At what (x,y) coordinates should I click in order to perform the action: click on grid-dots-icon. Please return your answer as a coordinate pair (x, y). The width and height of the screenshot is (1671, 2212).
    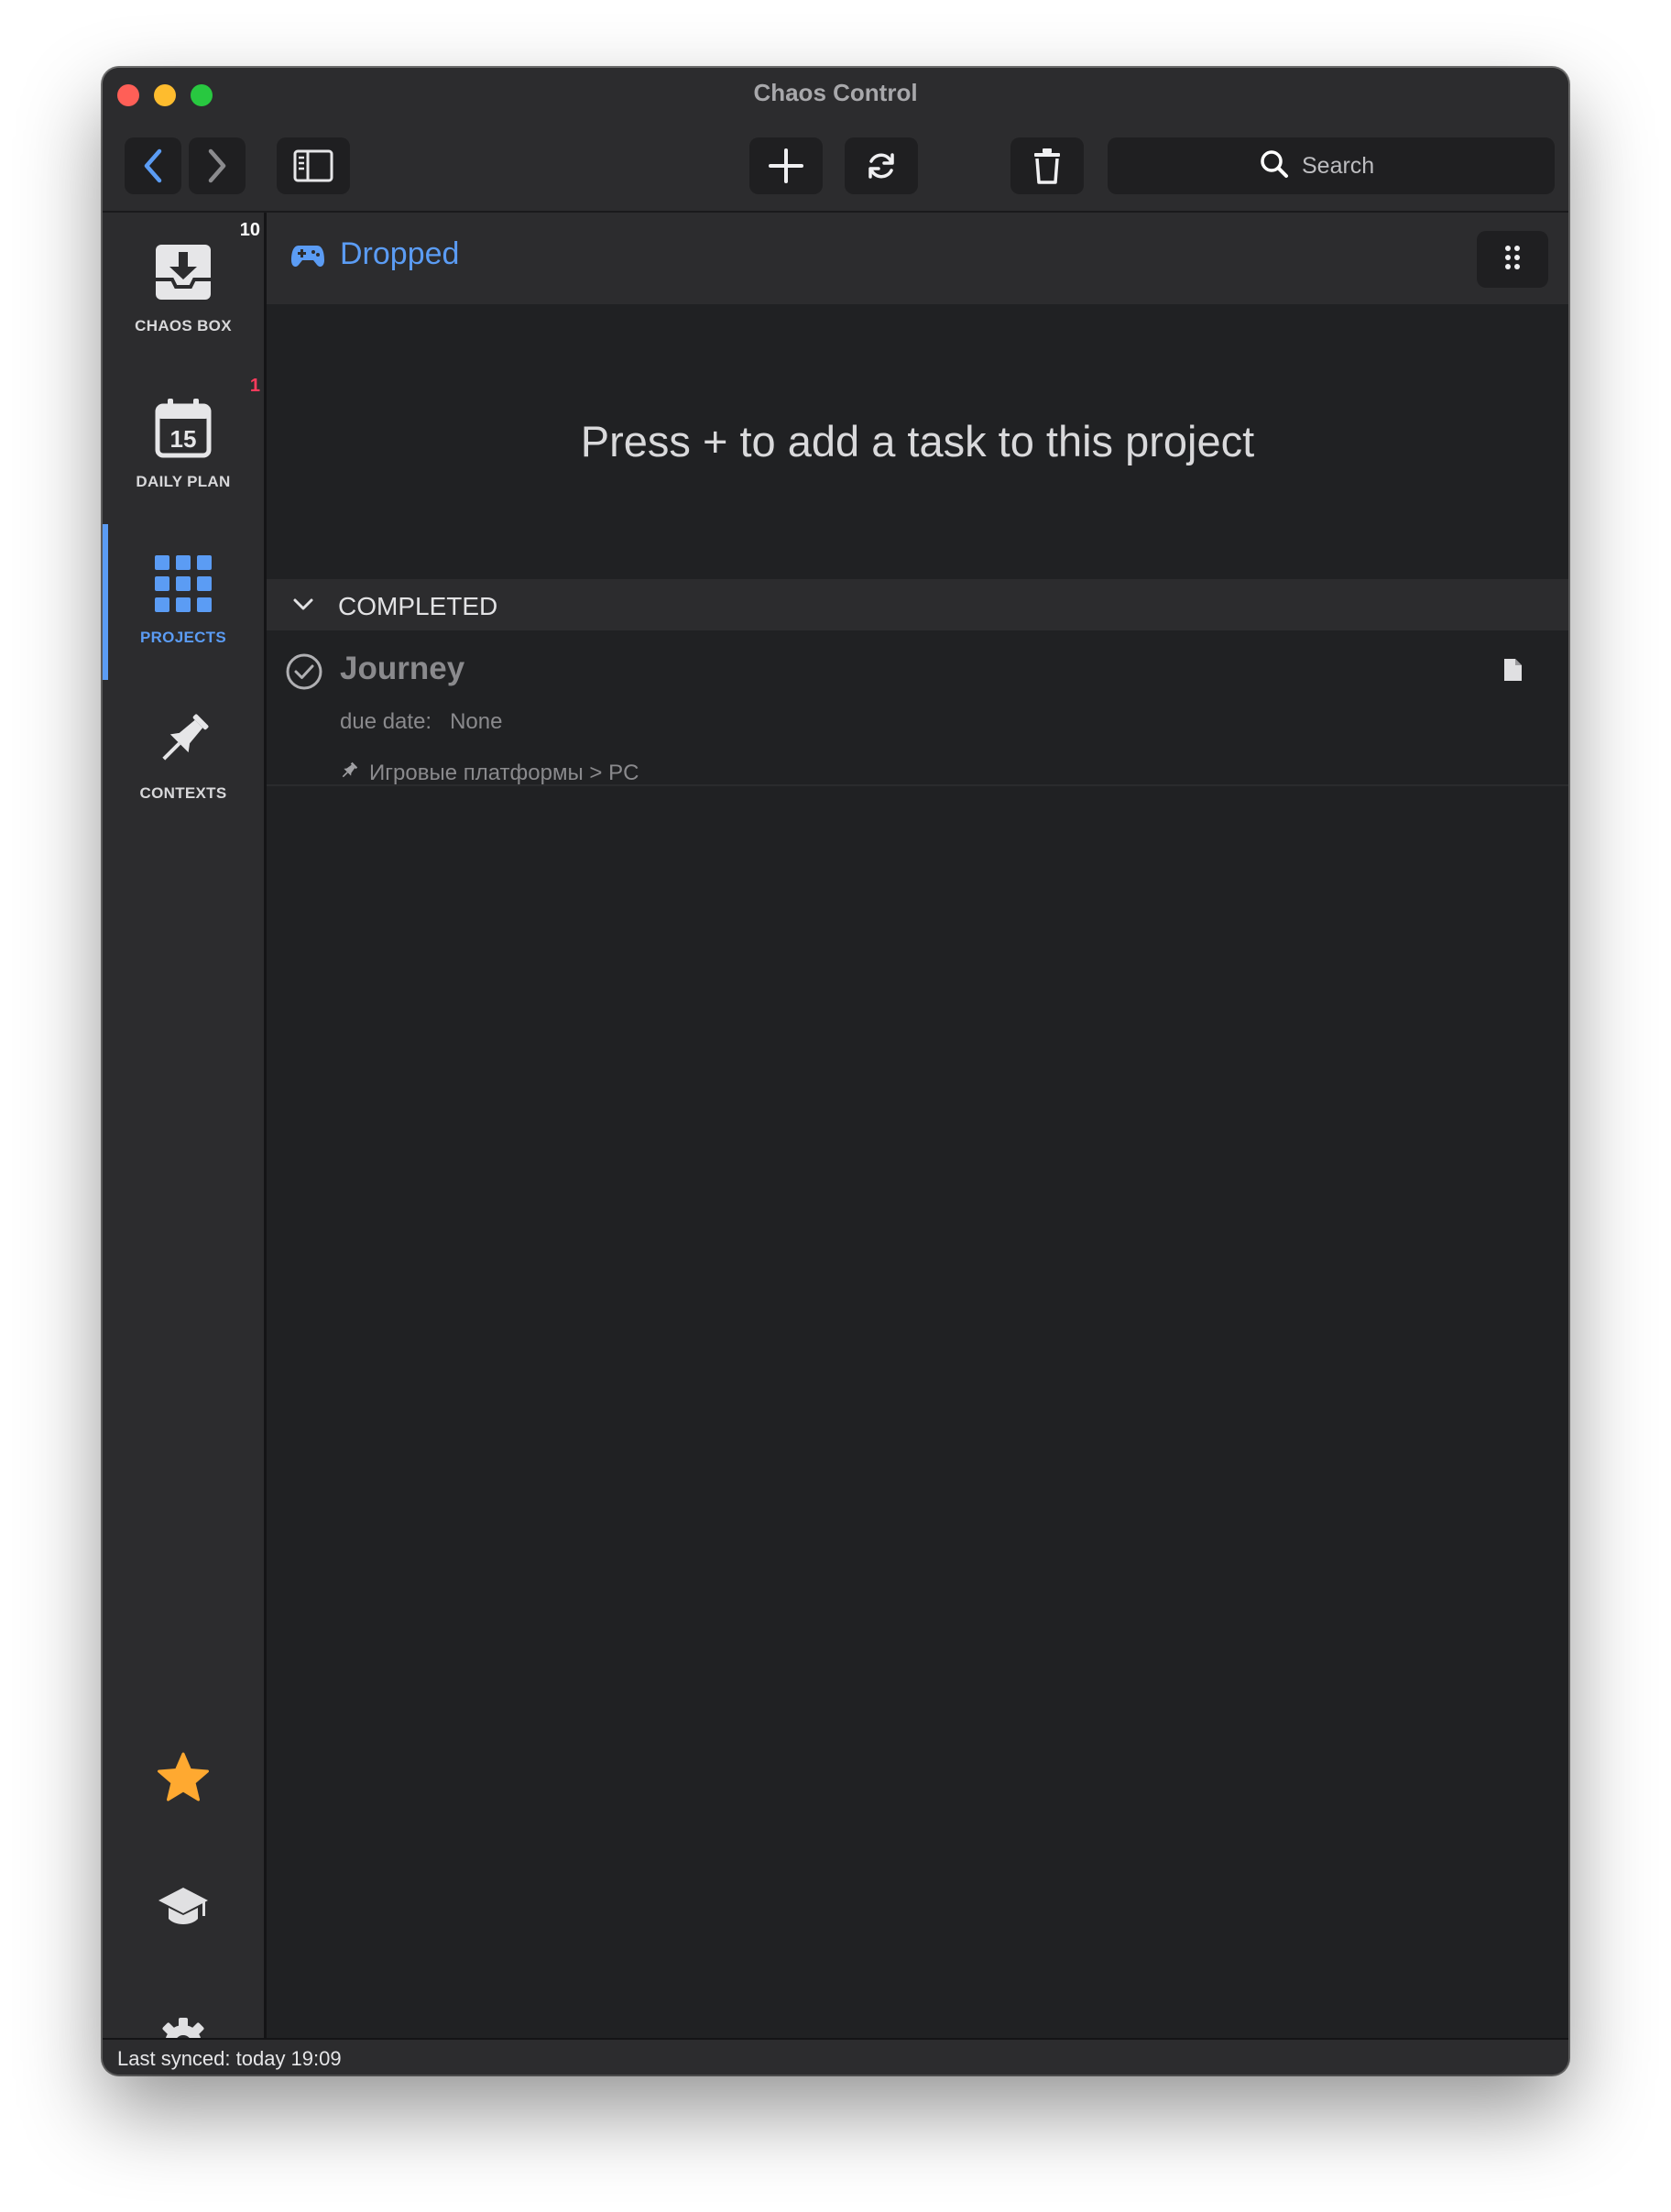
    Looking at the image, I should click on (1512, 259).